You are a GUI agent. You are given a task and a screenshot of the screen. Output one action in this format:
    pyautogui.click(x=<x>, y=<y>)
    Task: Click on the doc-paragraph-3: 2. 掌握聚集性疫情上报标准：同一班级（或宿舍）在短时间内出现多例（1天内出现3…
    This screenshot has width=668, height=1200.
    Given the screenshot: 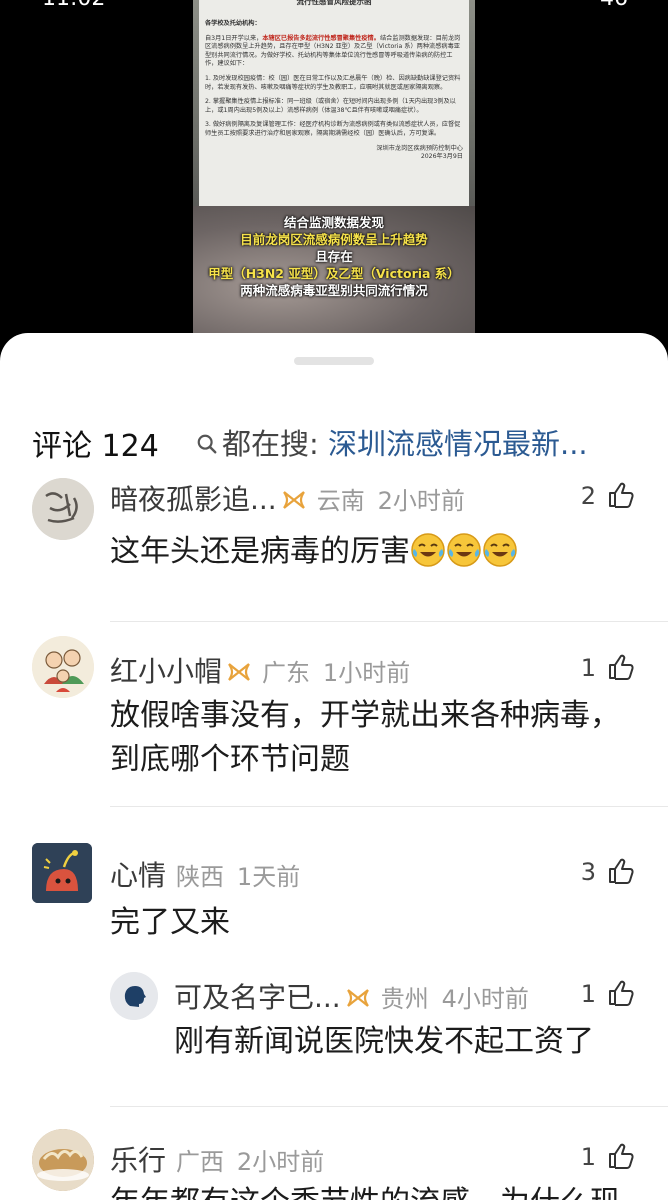 What is the action you would take?
    pyautogui.click(x=330, y=106)
    